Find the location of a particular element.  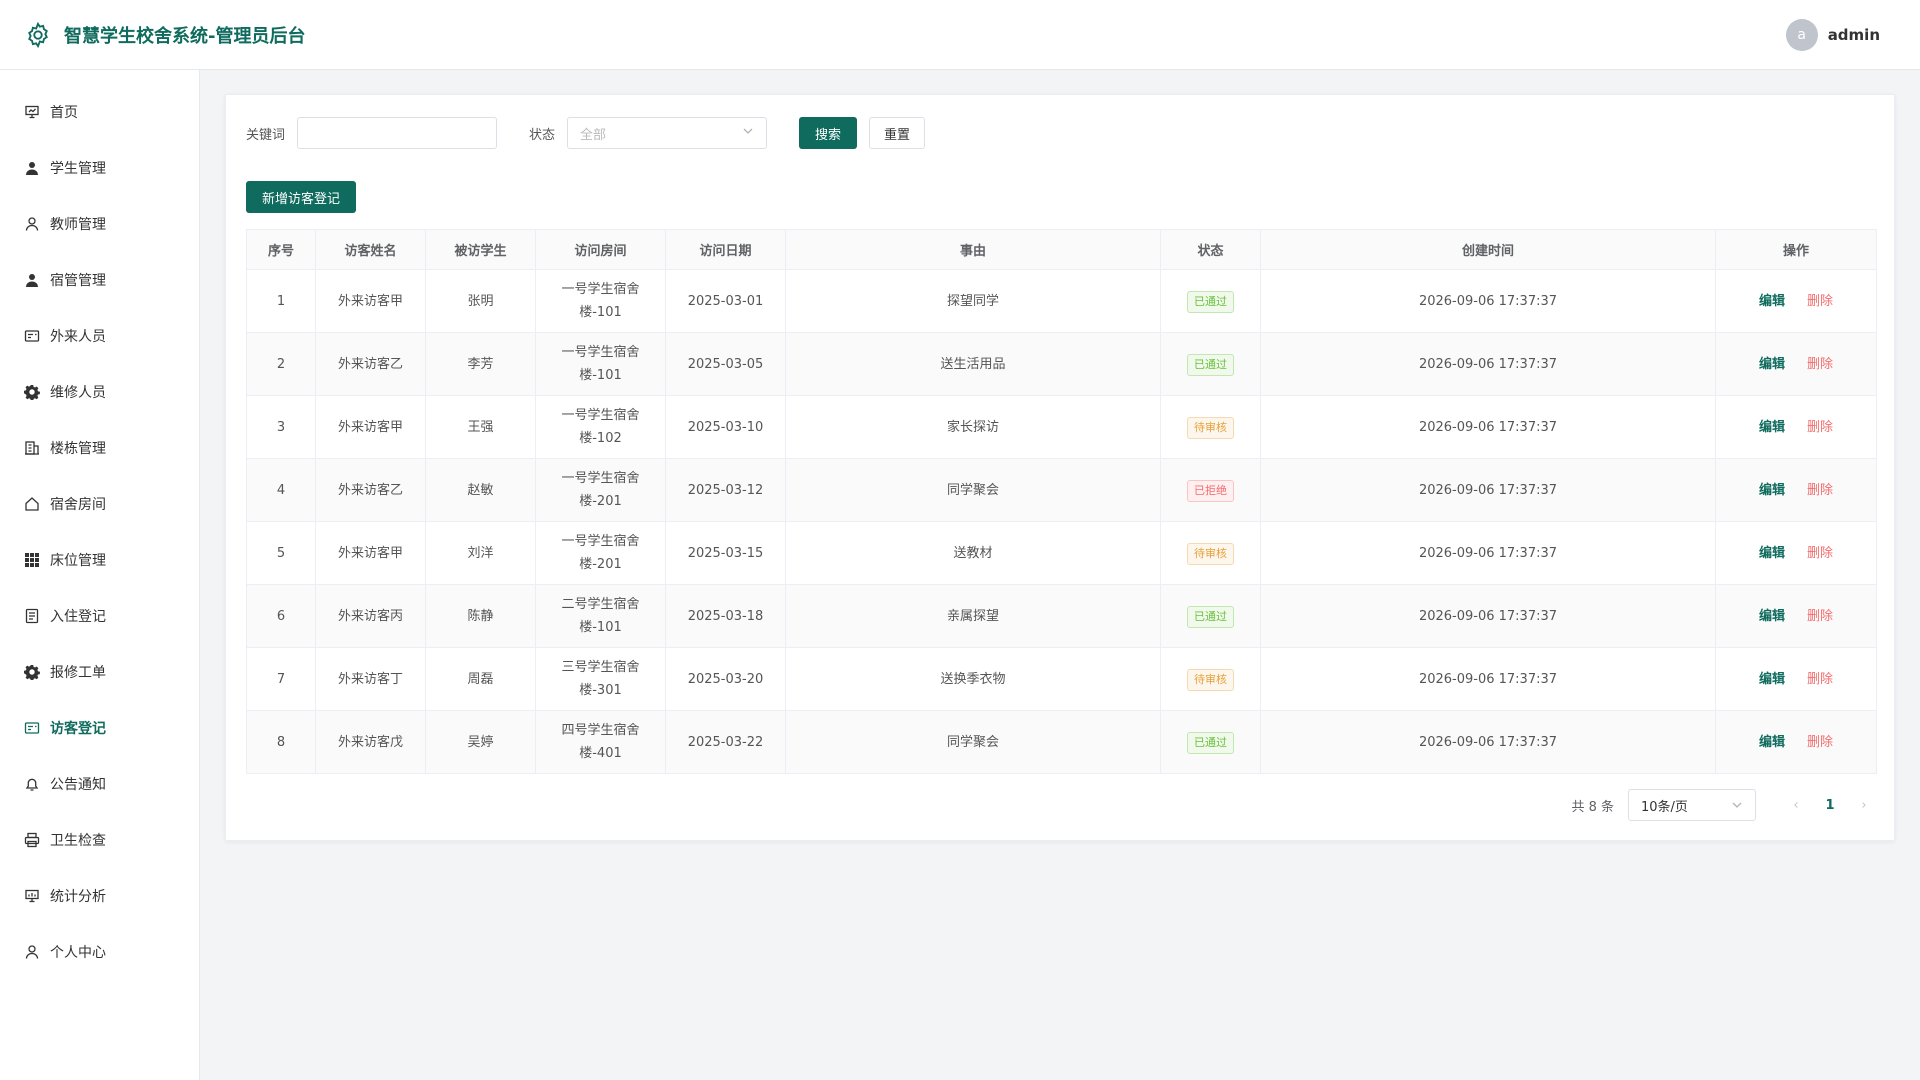

room-cell: 一号学生宿舍 楼-102 is located at coordinates (600, 427).